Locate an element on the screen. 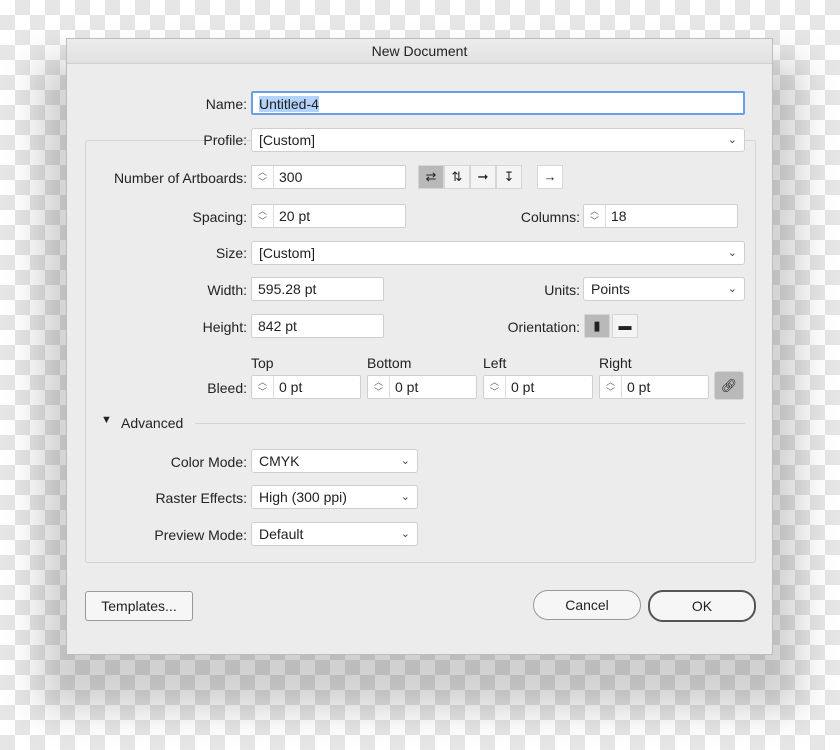 The image size is (840, 750). units-select: Points ⌄ is located at coordinates (664, 289).